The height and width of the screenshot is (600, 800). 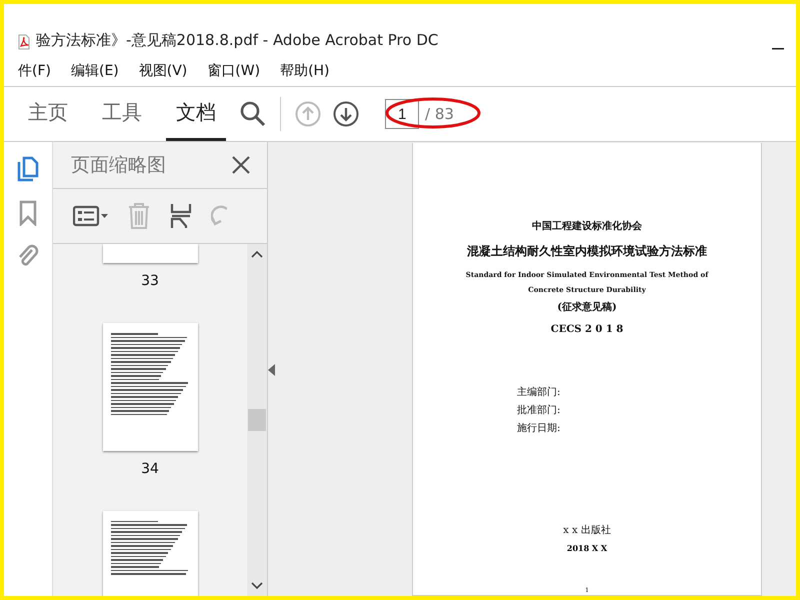 I want to click on bookmark-panel-icon, so click(x=28, y=213).